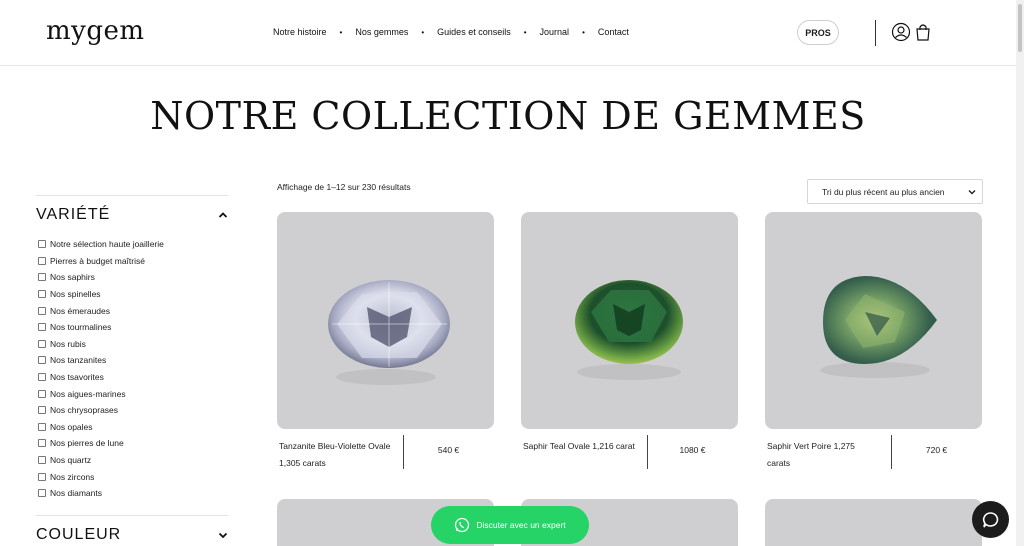 This screenshot has height=546, width=1024. What do you see at coordinates (76, 493) in the screenshot?
I see `filter-label: Nos diamants` at bounding box center [76, 493].